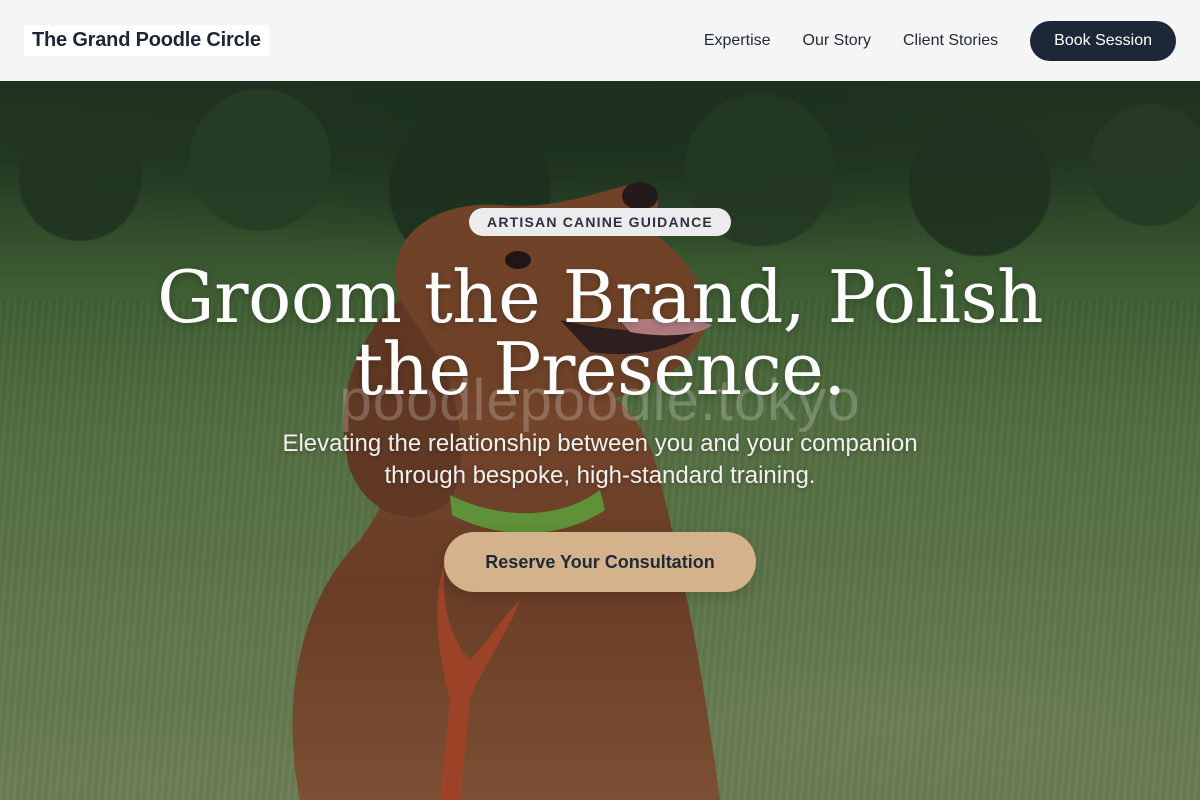 This screenshot has width=1200, height=800. What do you see at coordinates (600, 475) in the screenshot?
I see `hero-subtitle-line2: through bespoke, high-standard training.` at bounding box center [600, 475].